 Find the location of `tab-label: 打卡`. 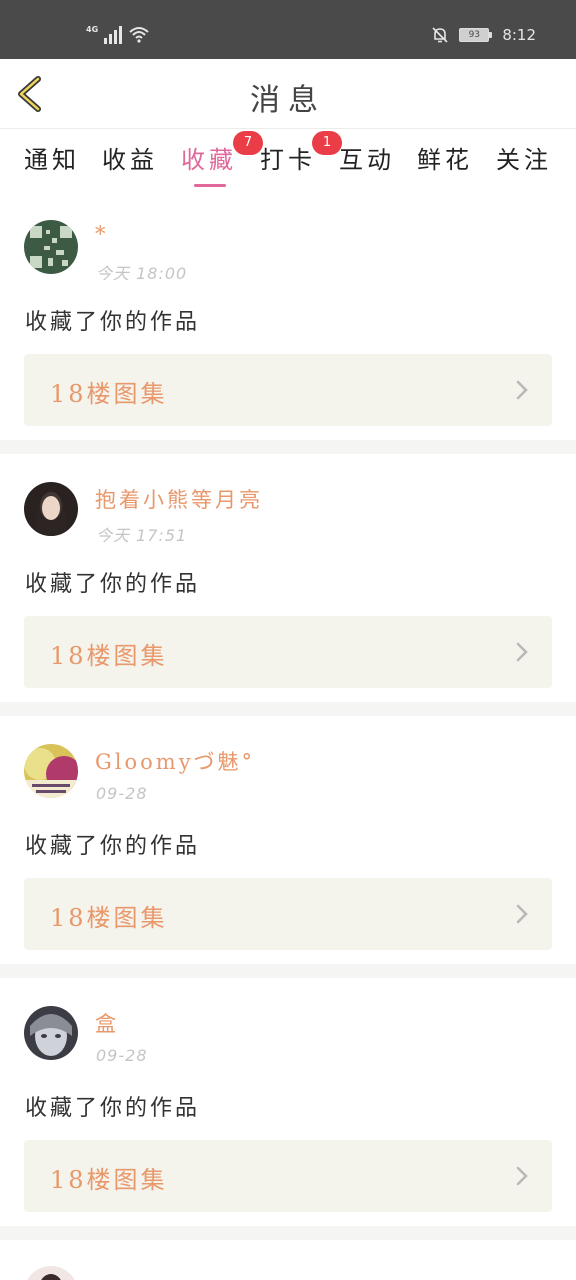

tab-label: 打卡 is located at coordinates (288, 160).